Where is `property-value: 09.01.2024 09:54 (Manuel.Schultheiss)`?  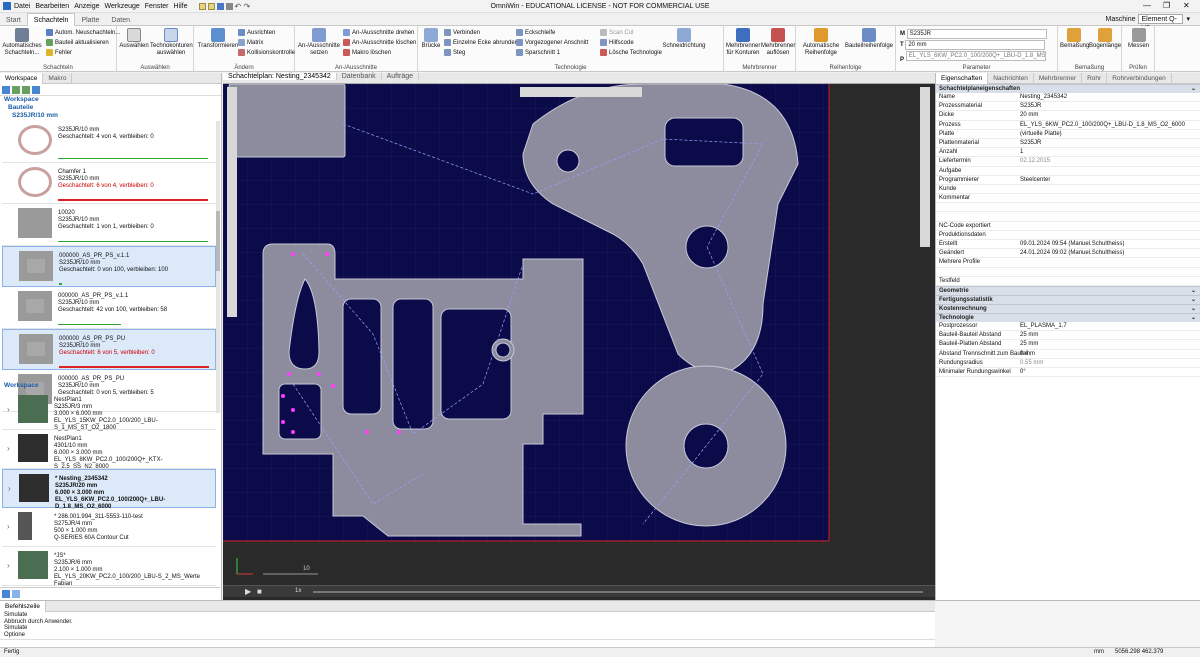
property-value: 09.01.2024 09:54 (Manuel.Schultheiss) is located at coordinates (1072, 244).